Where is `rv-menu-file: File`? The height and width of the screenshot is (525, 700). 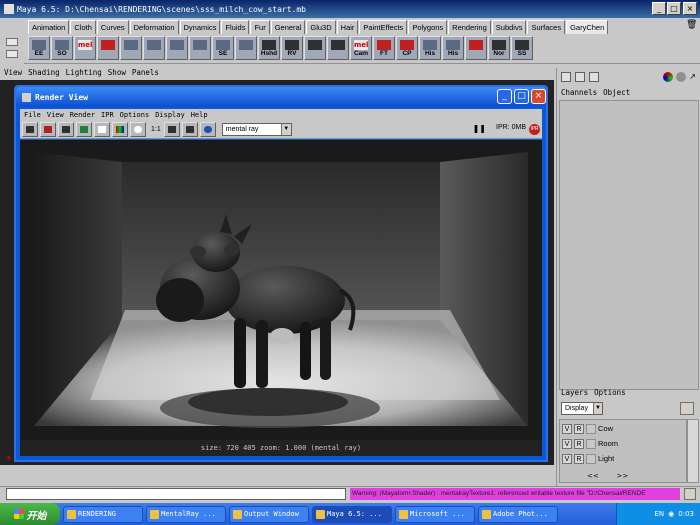 rv-menu-file: File is located at coordinates (32, 115).